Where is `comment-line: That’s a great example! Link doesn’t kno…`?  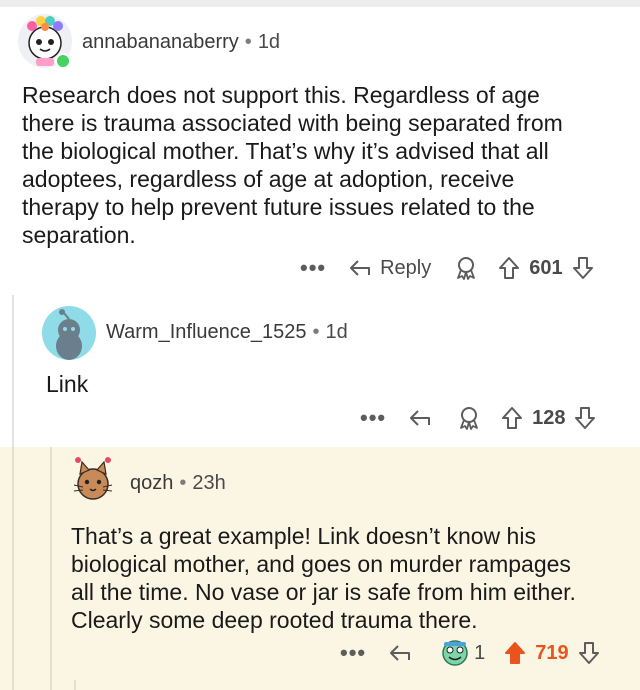
comment-line: That’s a great example! Link doesn’t kno… is located at coordinates (303, 536).